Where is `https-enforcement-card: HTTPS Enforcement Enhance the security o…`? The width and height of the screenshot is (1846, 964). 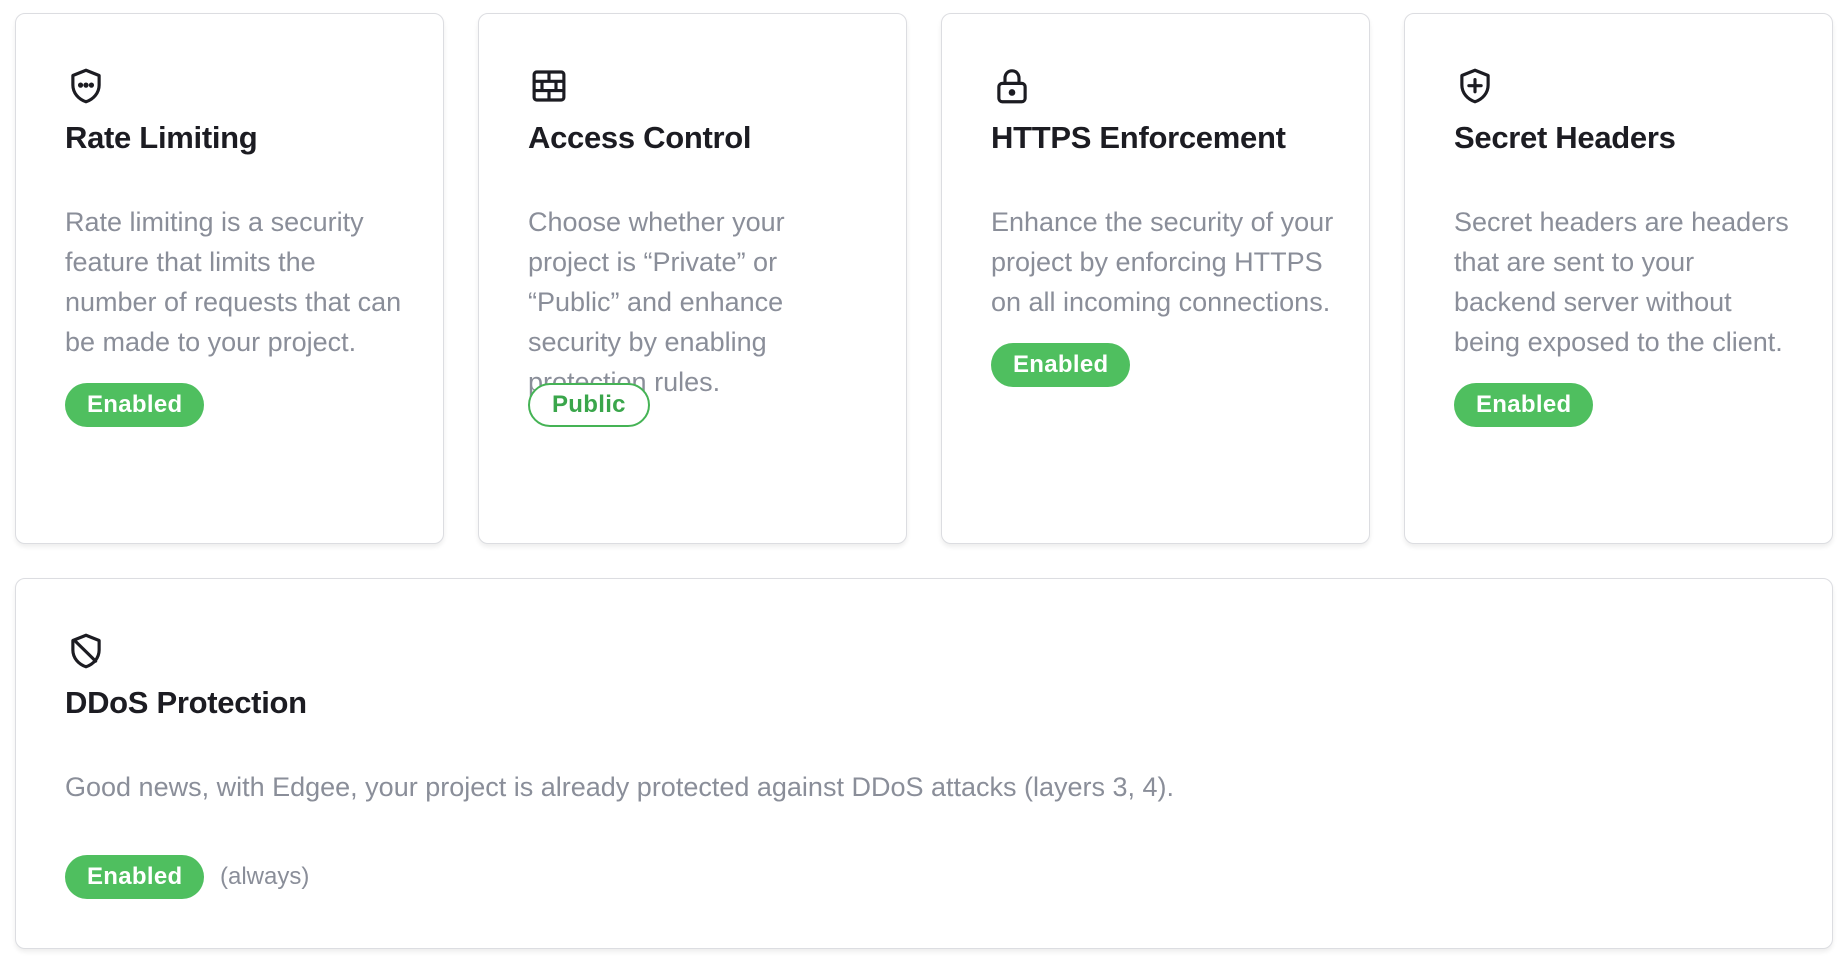
https-enforcement-card: HTTPS Enforcement Enhance the security o… is located at coordinates (1155, 278).